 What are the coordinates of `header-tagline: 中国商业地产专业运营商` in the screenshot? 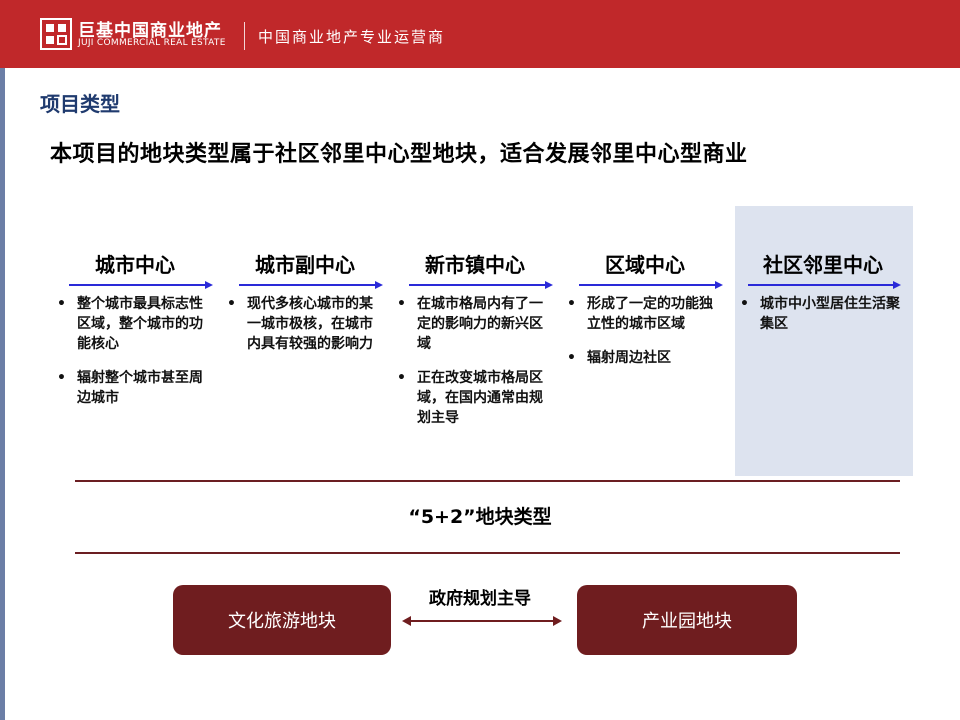 It's located at (352, 37).